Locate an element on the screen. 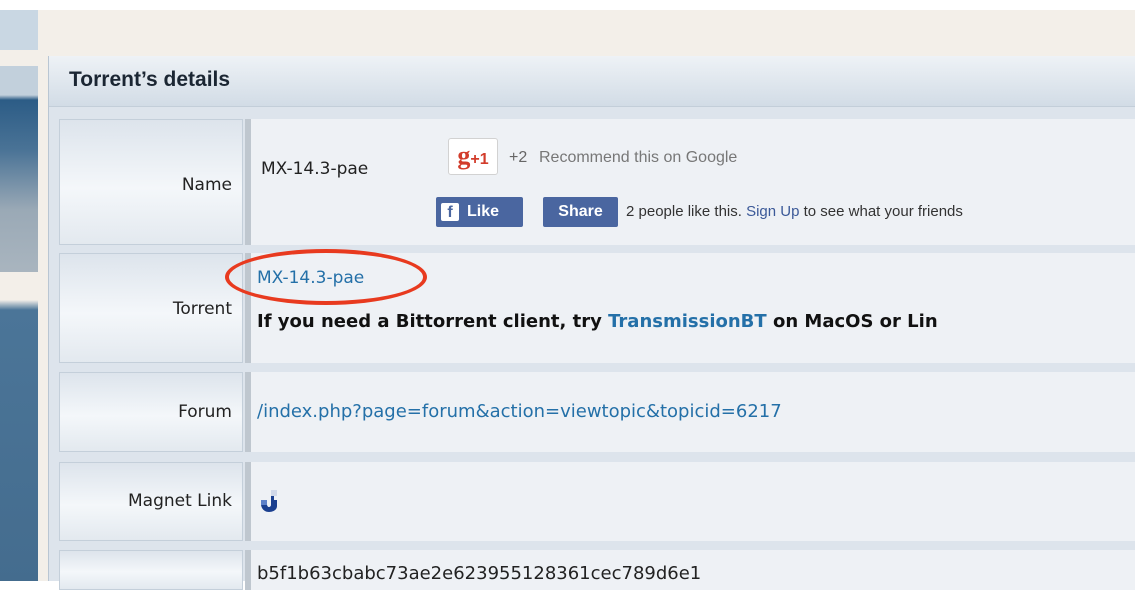  gplus-recommend-text: Recommend this on Google is located at coordinates (638, 157).